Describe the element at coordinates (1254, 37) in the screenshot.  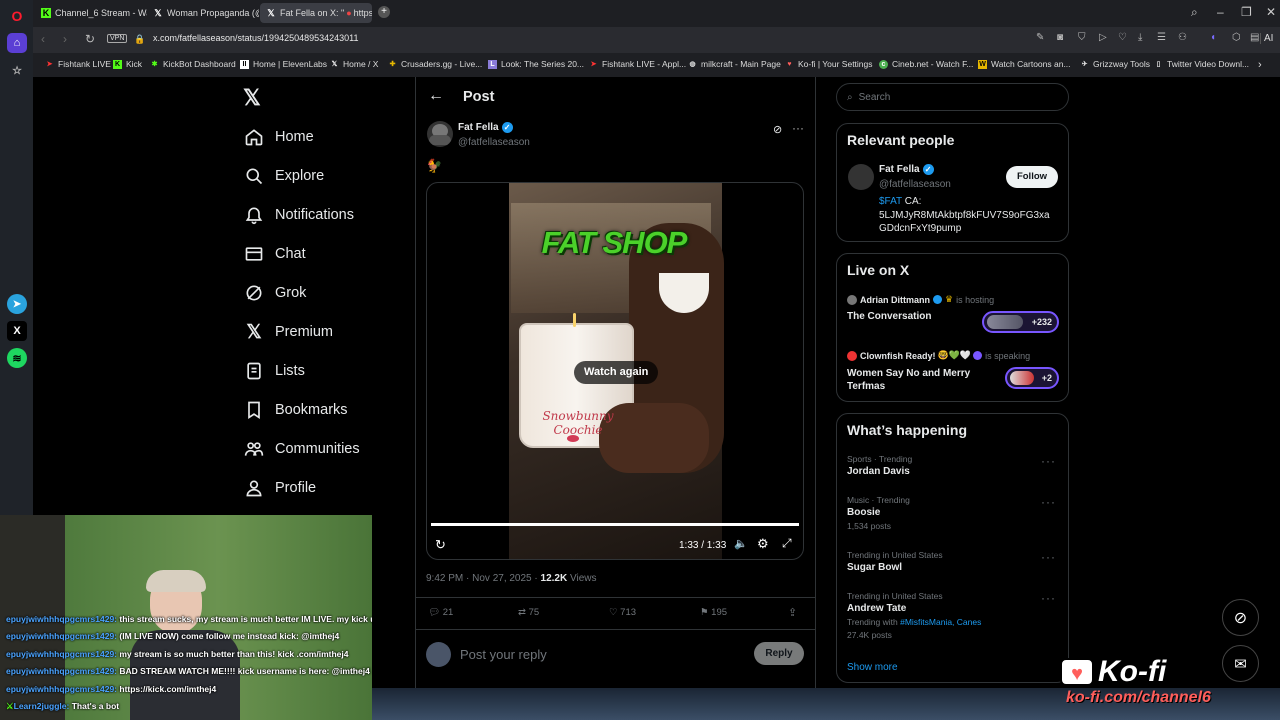
I see `wallet-icon: ▤` at that location.